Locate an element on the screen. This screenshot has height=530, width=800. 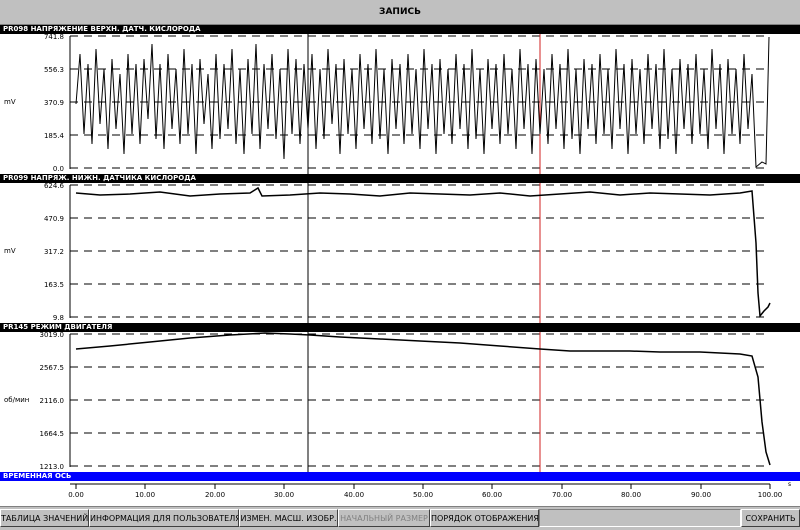
save-button: СОХРАНИТЬ is located at coordinates (770, 518).